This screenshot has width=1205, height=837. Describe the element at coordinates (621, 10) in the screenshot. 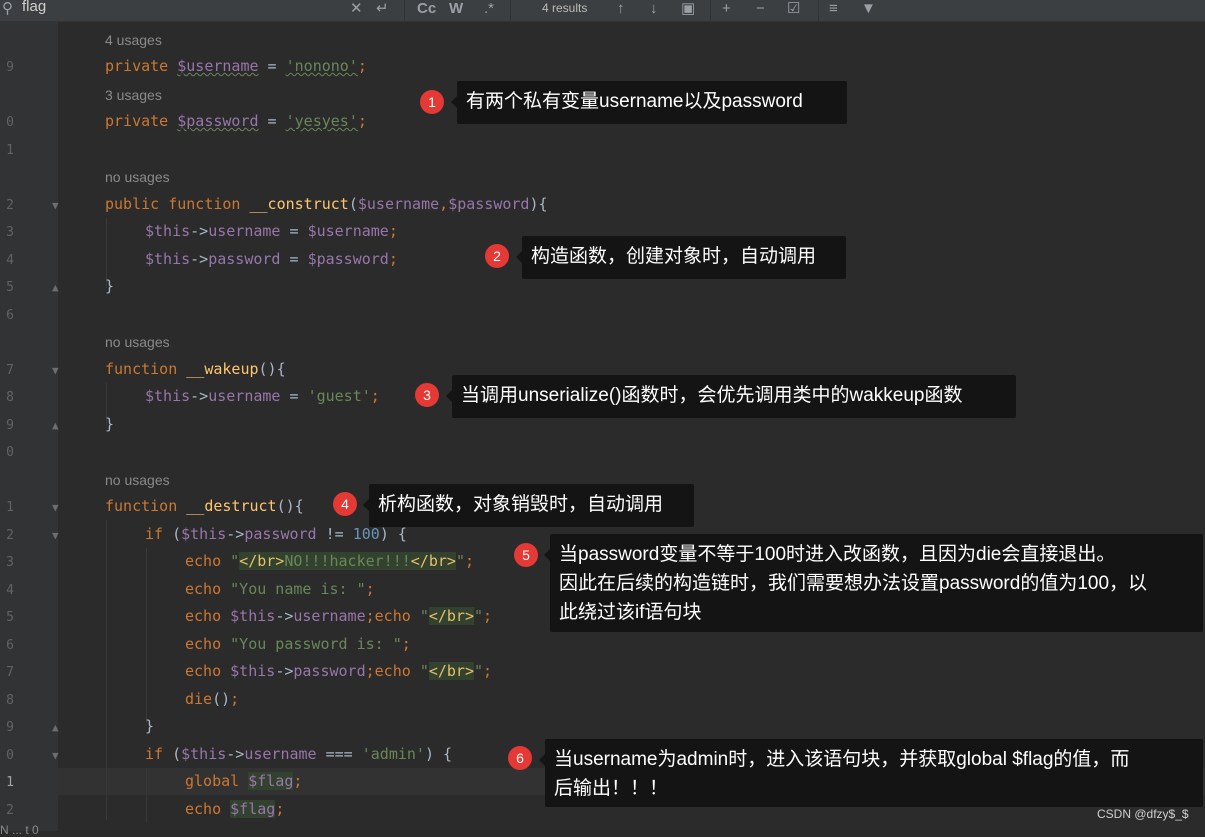

I see `previous-occurrence-icon: ↑` at that location.